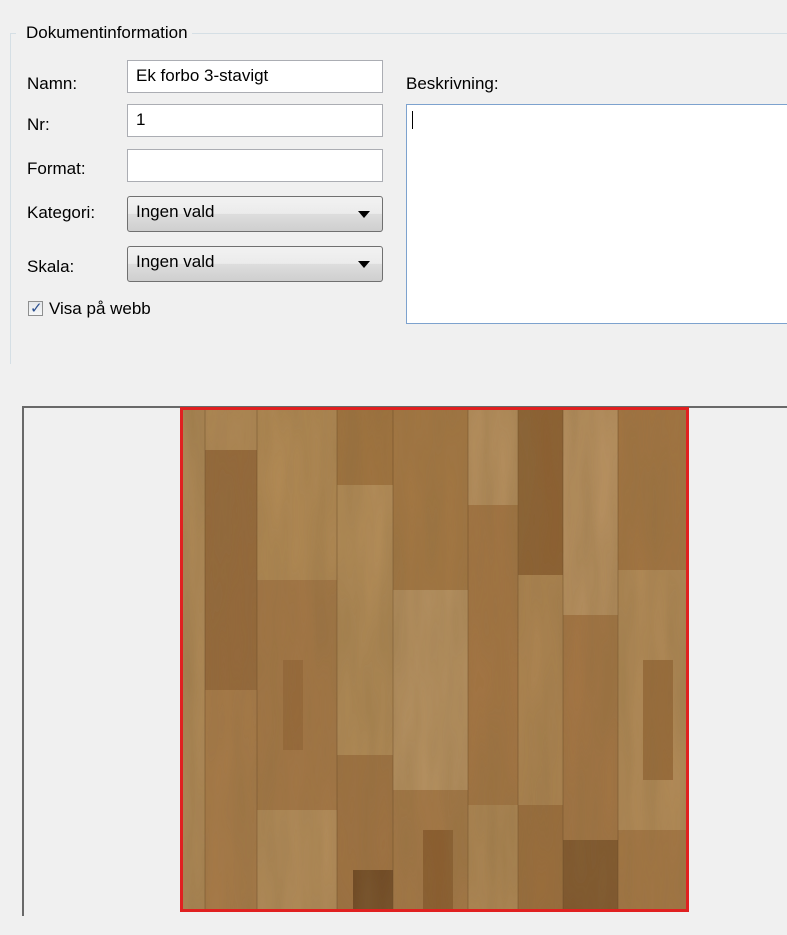 This screenshot has height=935, width=787. I want to click on category-dropdown-value: Ingen vald, so click(175, 211).